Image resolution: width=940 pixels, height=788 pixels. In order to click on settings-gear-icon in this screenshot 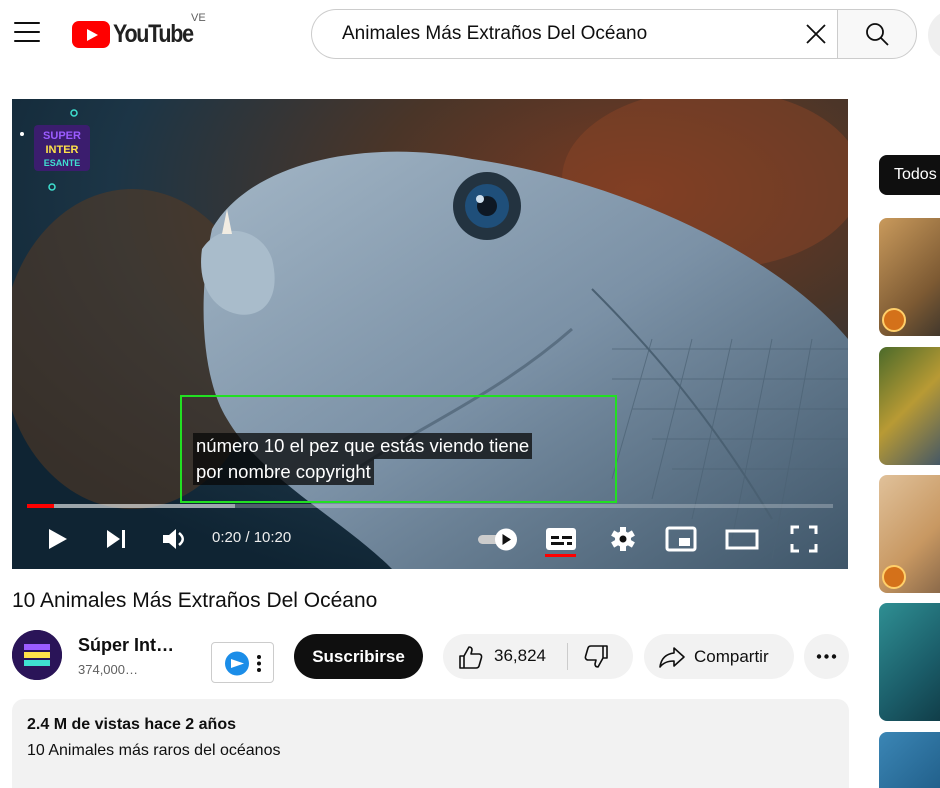, I will do `click(623, 539)`.